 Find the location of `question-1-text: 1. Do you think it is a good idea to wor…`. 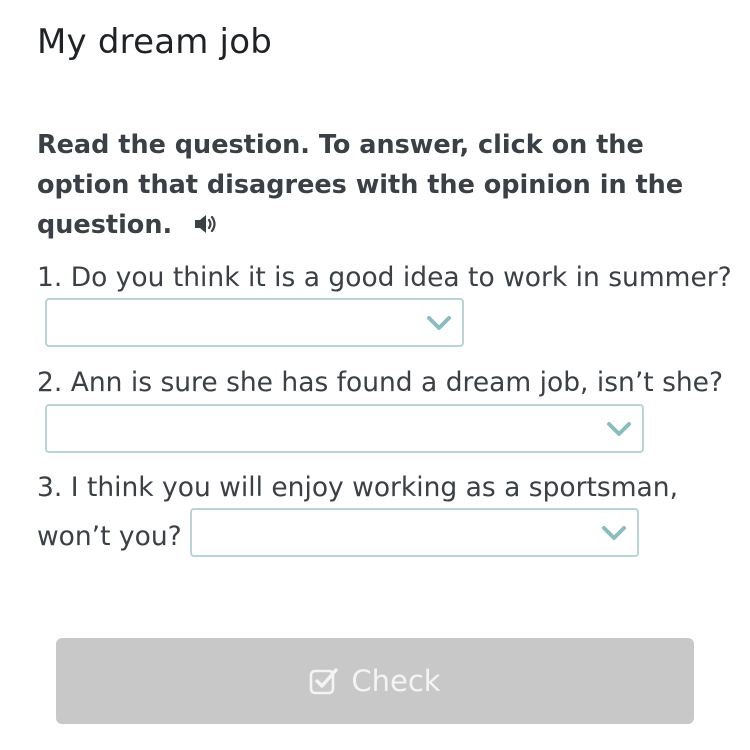

question-1-text: 1. Do you think it is a good idea to wor… is located at coordinates (384, 277).